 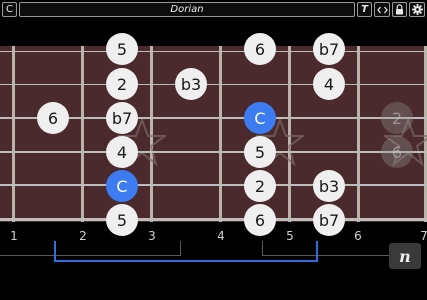 I want to click on fret-number: 5, so click(x=290, y=236).